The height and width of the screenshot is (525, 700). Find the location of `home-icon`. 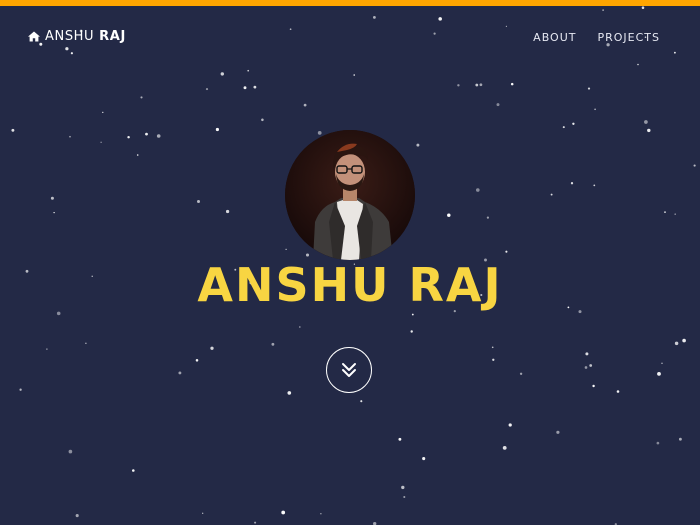

home-icon is located at coordinates (34, 36).